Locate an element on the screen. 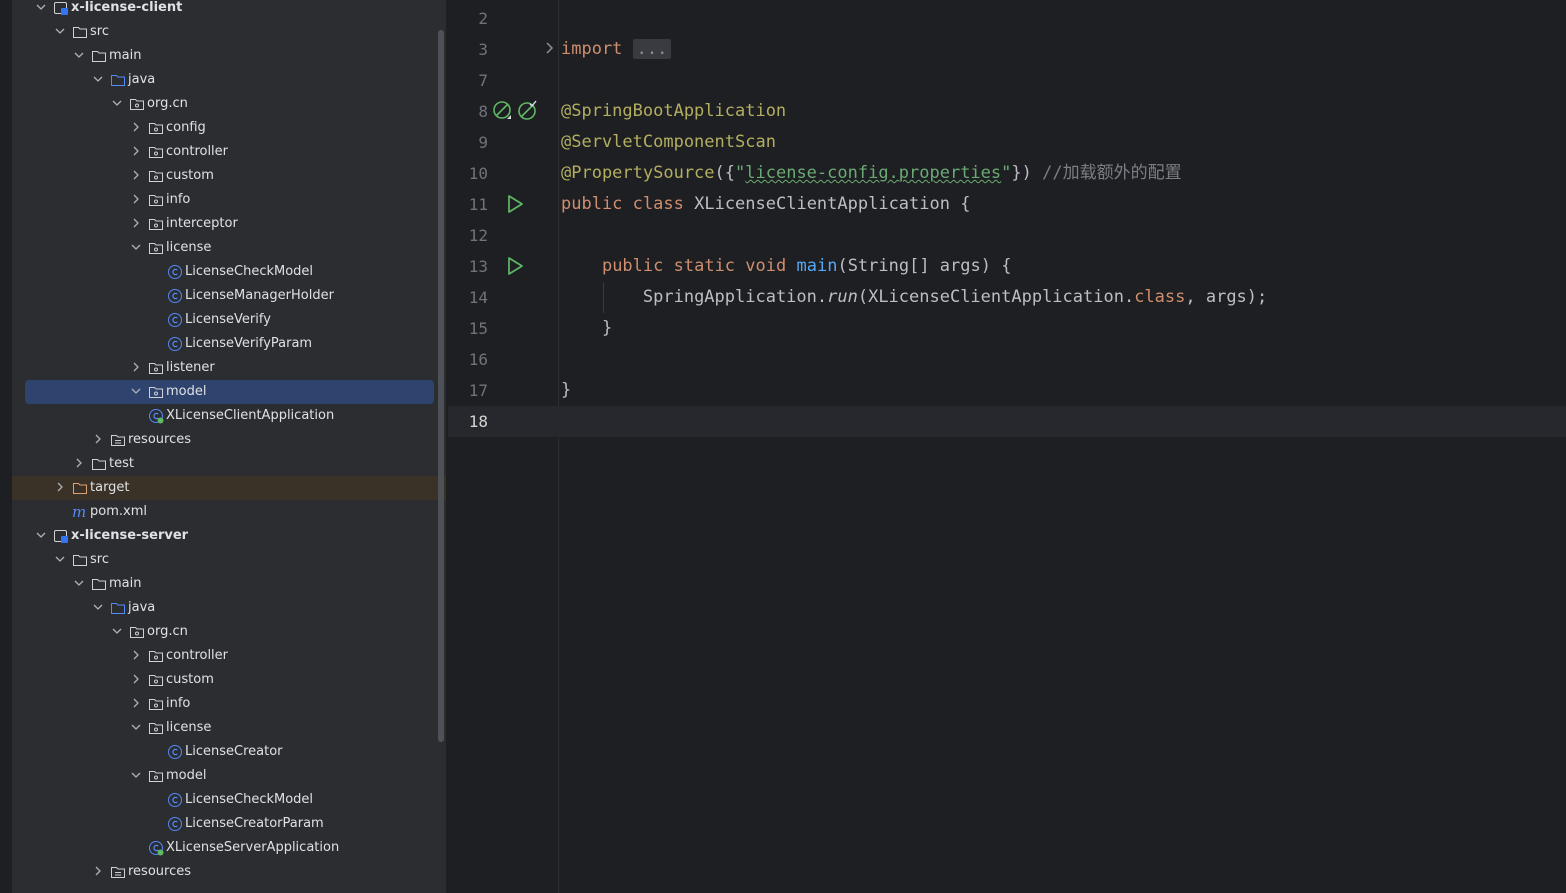 The image size is (1566, 893). spring-bean-icon is located at coordinates (503, 111).